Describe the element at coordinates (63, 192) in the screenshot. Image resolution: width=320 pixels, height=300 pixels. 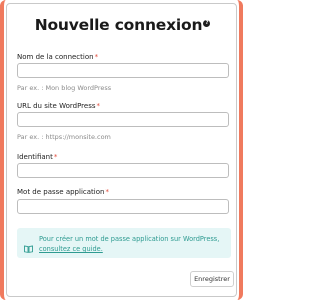
I see `app-password-label: Mot de passe application*` at that location.